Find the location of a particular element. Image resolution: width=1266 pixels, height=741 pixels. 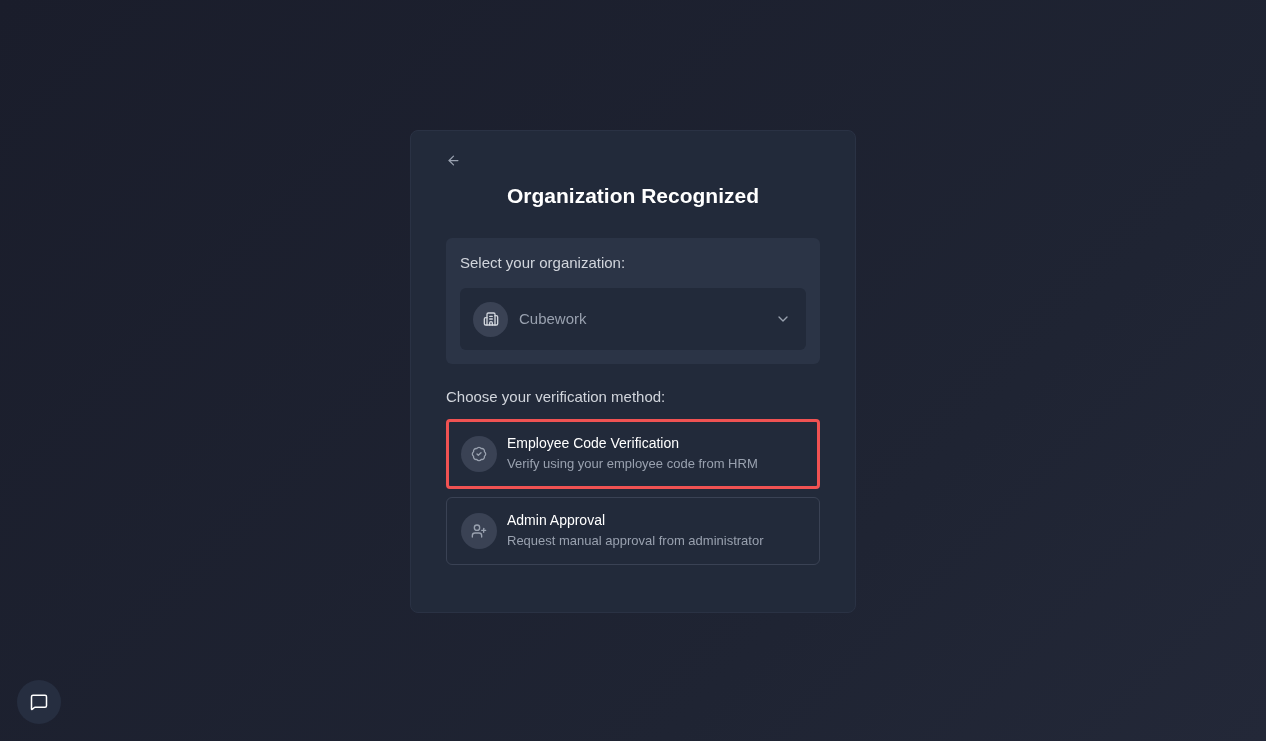

organization-value: Cubework is located at coordinates (553, 318).